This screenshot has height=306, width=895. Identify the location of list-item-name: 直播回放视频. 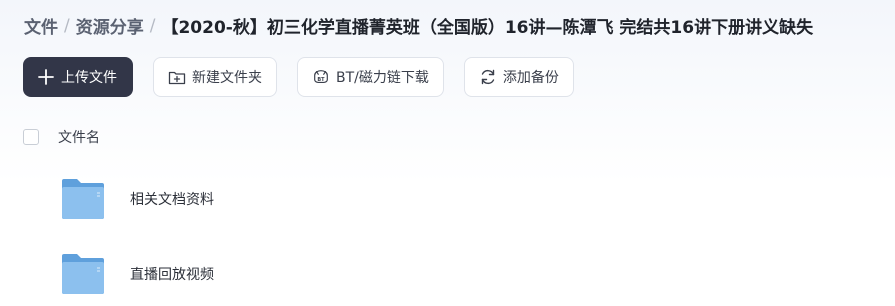
(172, 275).